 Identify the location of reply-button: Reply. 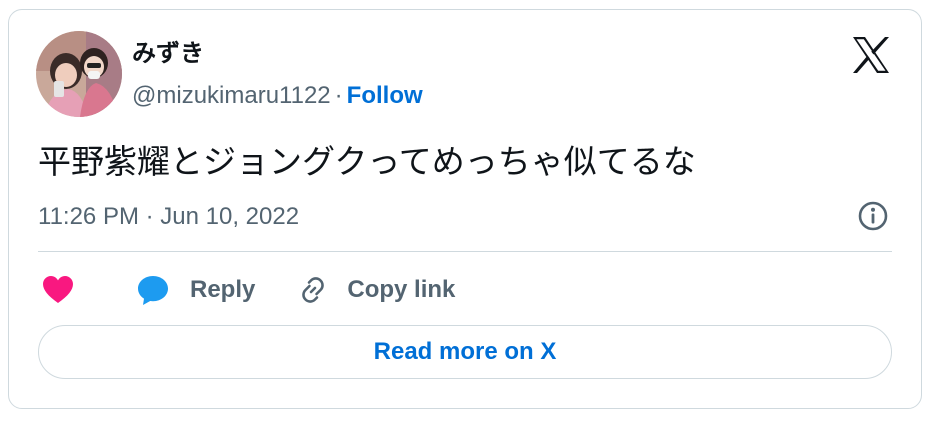
(195, 290).